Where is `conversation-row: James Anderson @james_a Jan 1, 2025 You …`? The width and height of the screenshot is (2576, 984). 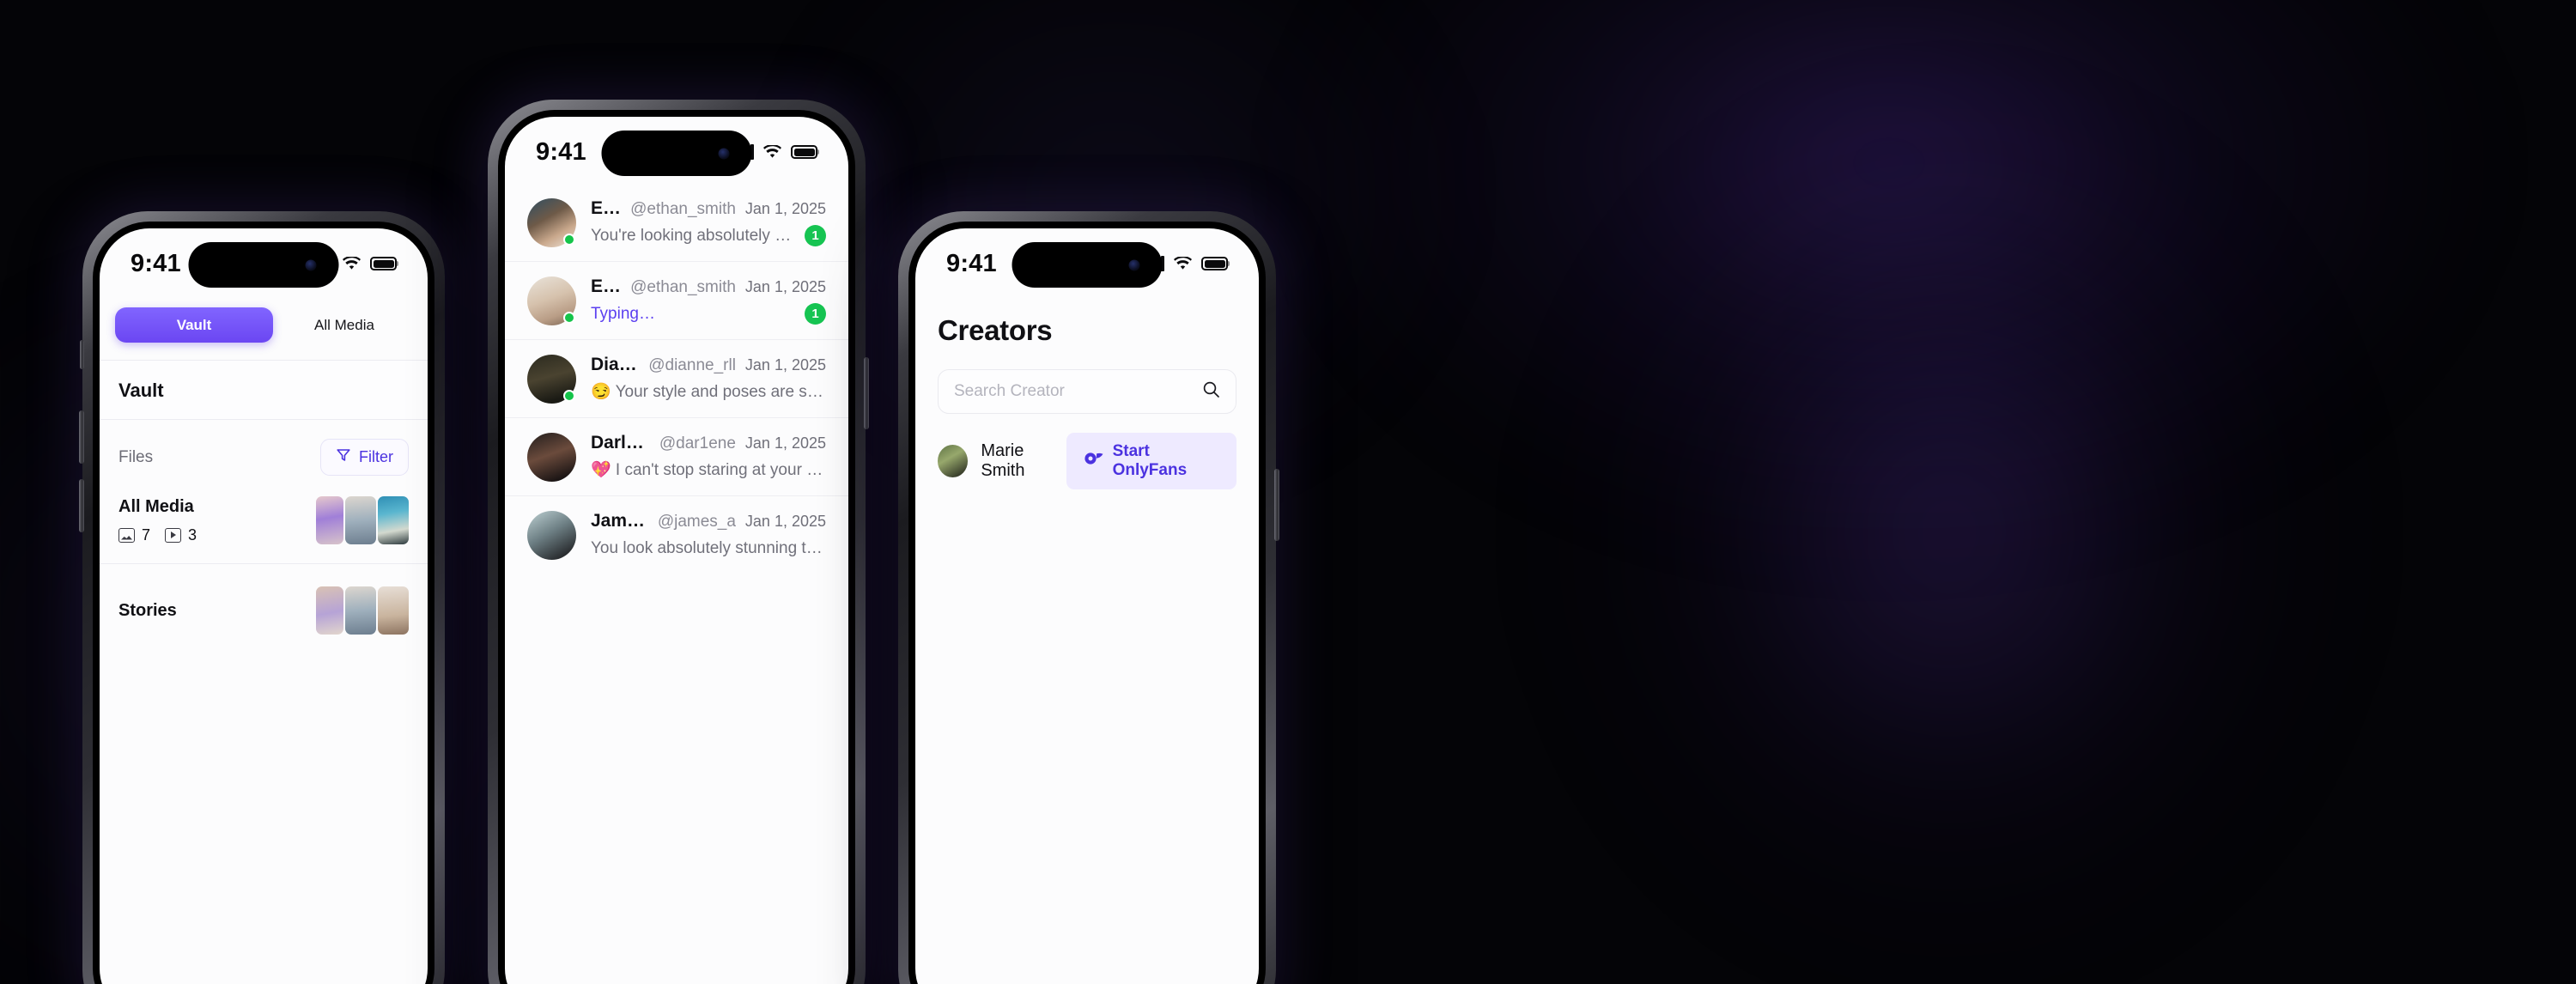 conversation-row: James Anderson @james_a Jan 1, 2025 You … is located at coordinates (676, 535).